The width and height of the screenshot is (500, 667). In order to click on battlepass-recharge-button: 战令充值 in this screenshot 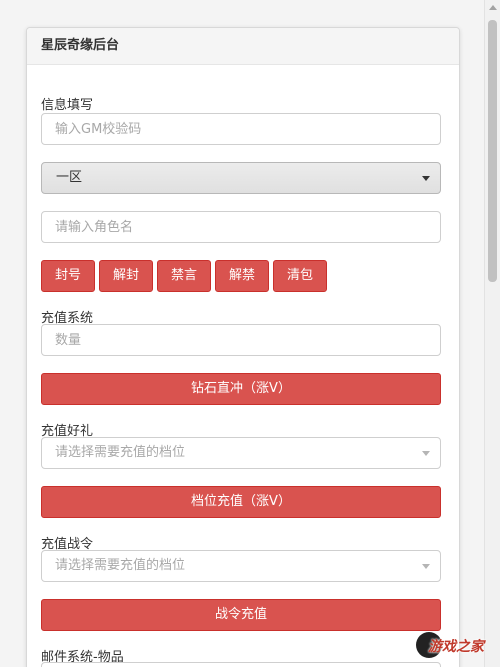, I will do `click(241, 615)`.